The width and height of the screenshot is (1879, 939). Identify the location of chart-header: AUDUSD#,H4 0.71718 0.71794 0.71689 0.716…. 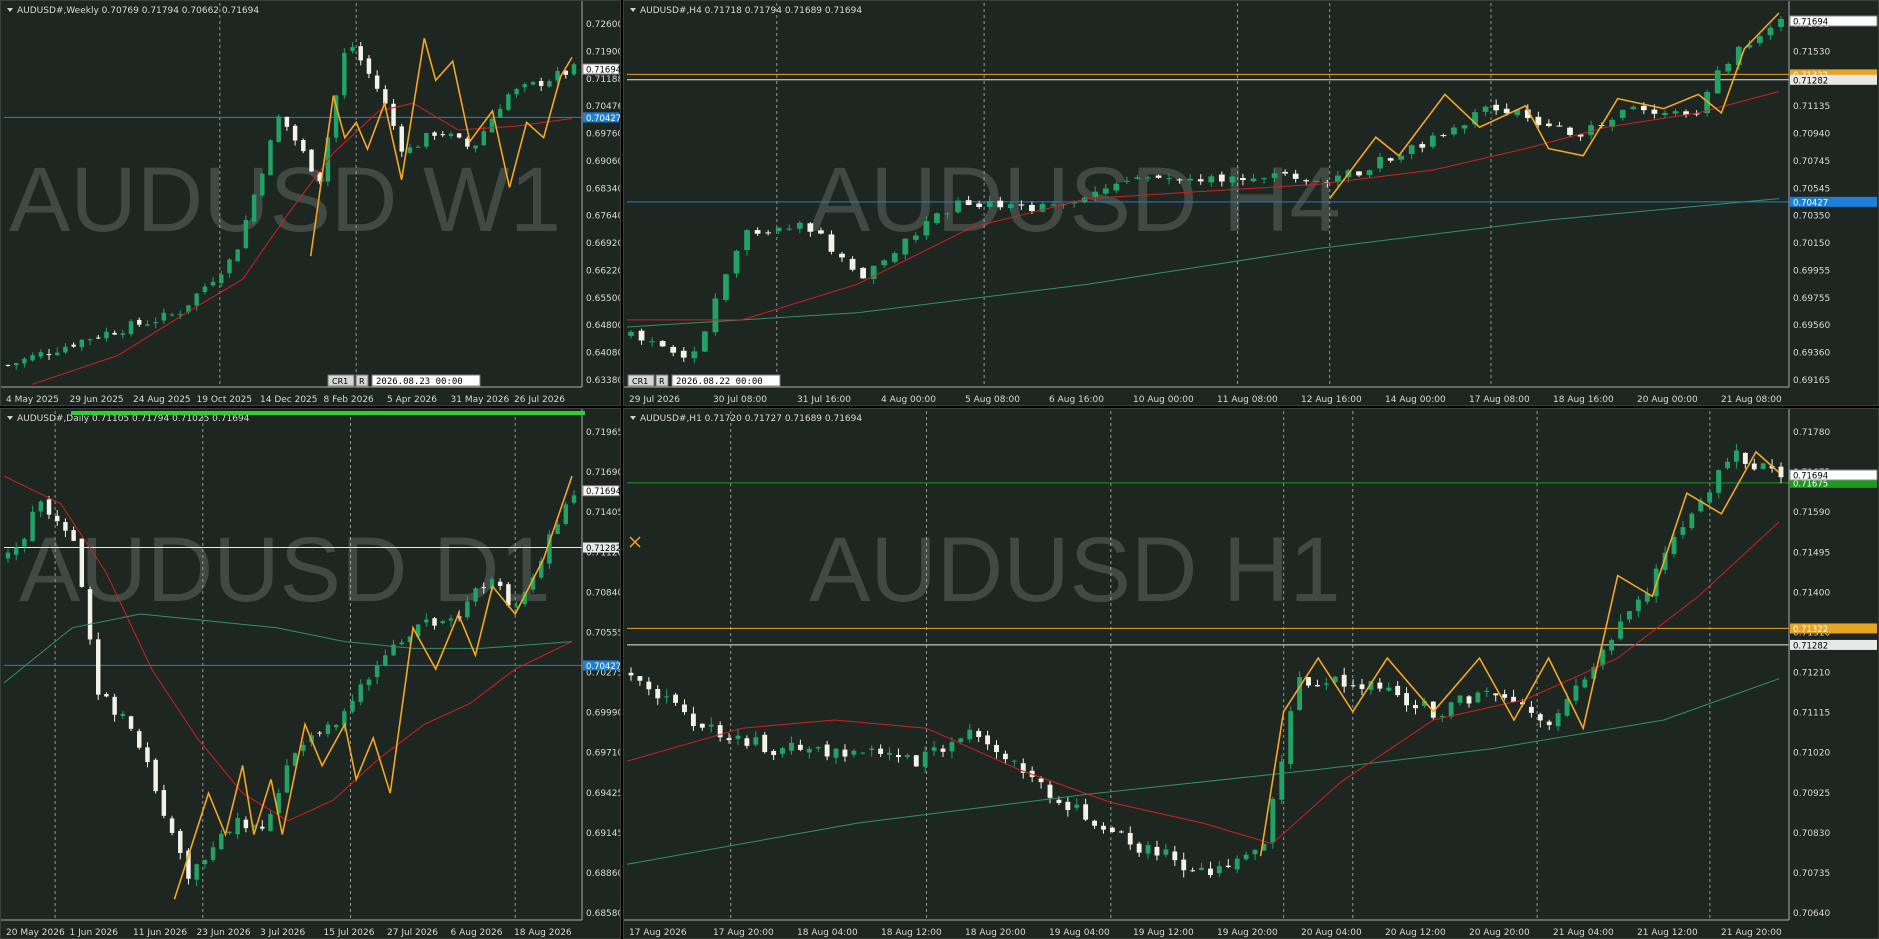
(751, 11).